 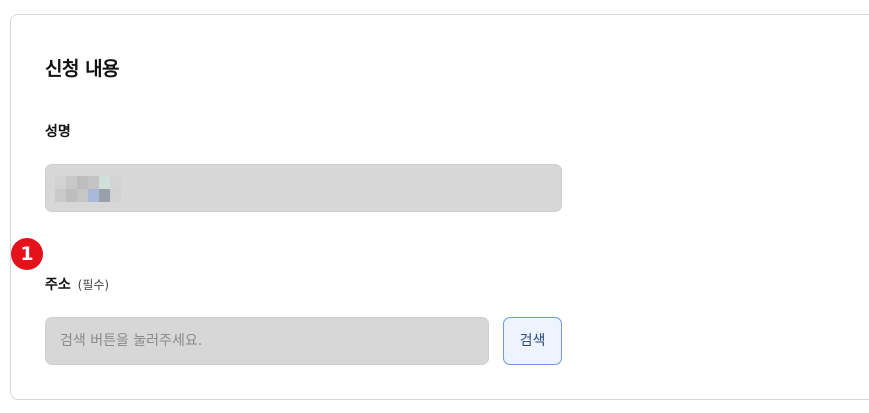 I want to click on name-label: 성명, so click(x=58, y=132).